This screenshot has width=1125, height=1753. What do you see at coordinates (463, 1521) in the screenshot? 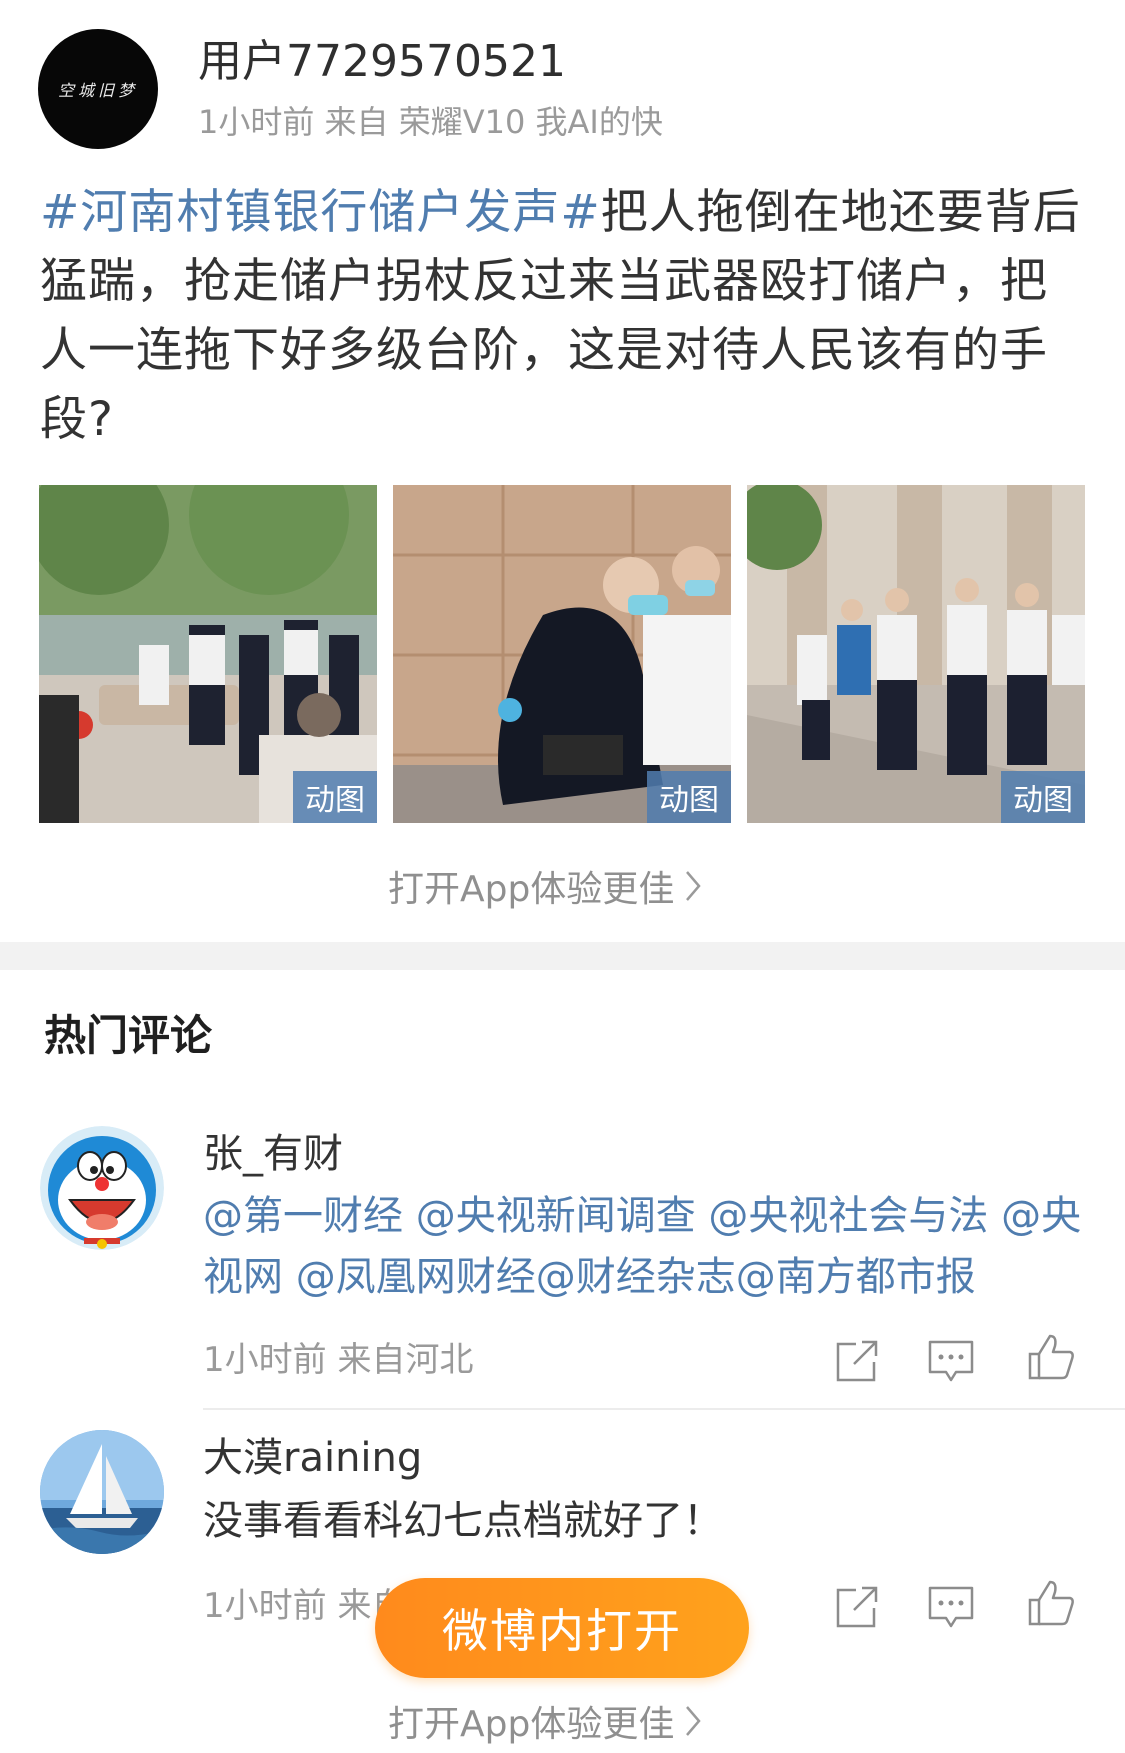
I see `comment-text: 没事看看科幻七点档就好了！` at bounding box center [463, 1521].